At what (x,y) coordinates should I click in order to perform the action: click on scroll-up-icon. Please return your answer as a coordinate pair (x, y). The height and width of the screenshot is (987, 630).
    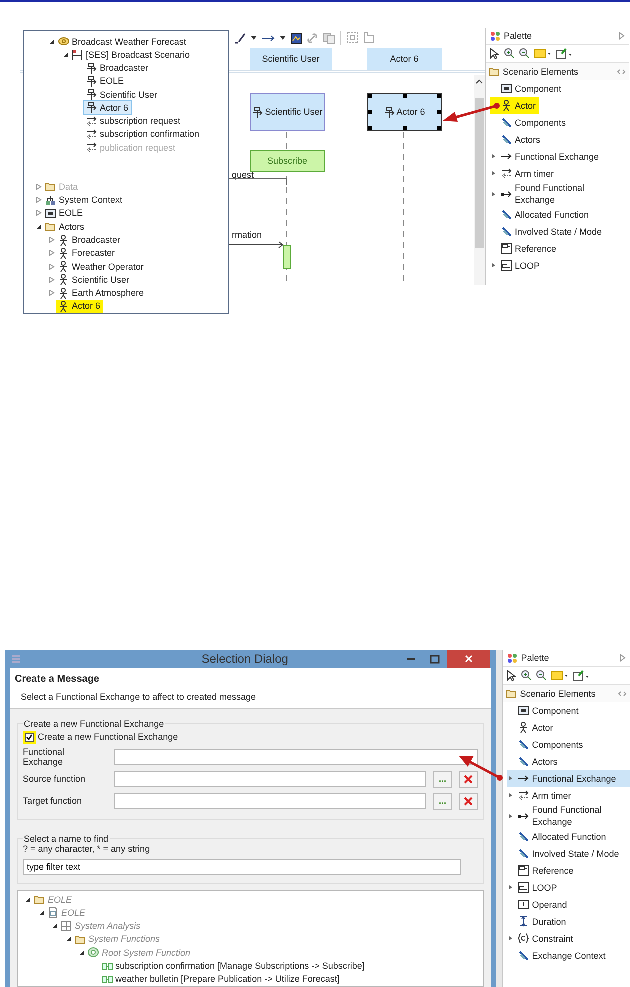
    Looking at the image, I should click on (479, 81).